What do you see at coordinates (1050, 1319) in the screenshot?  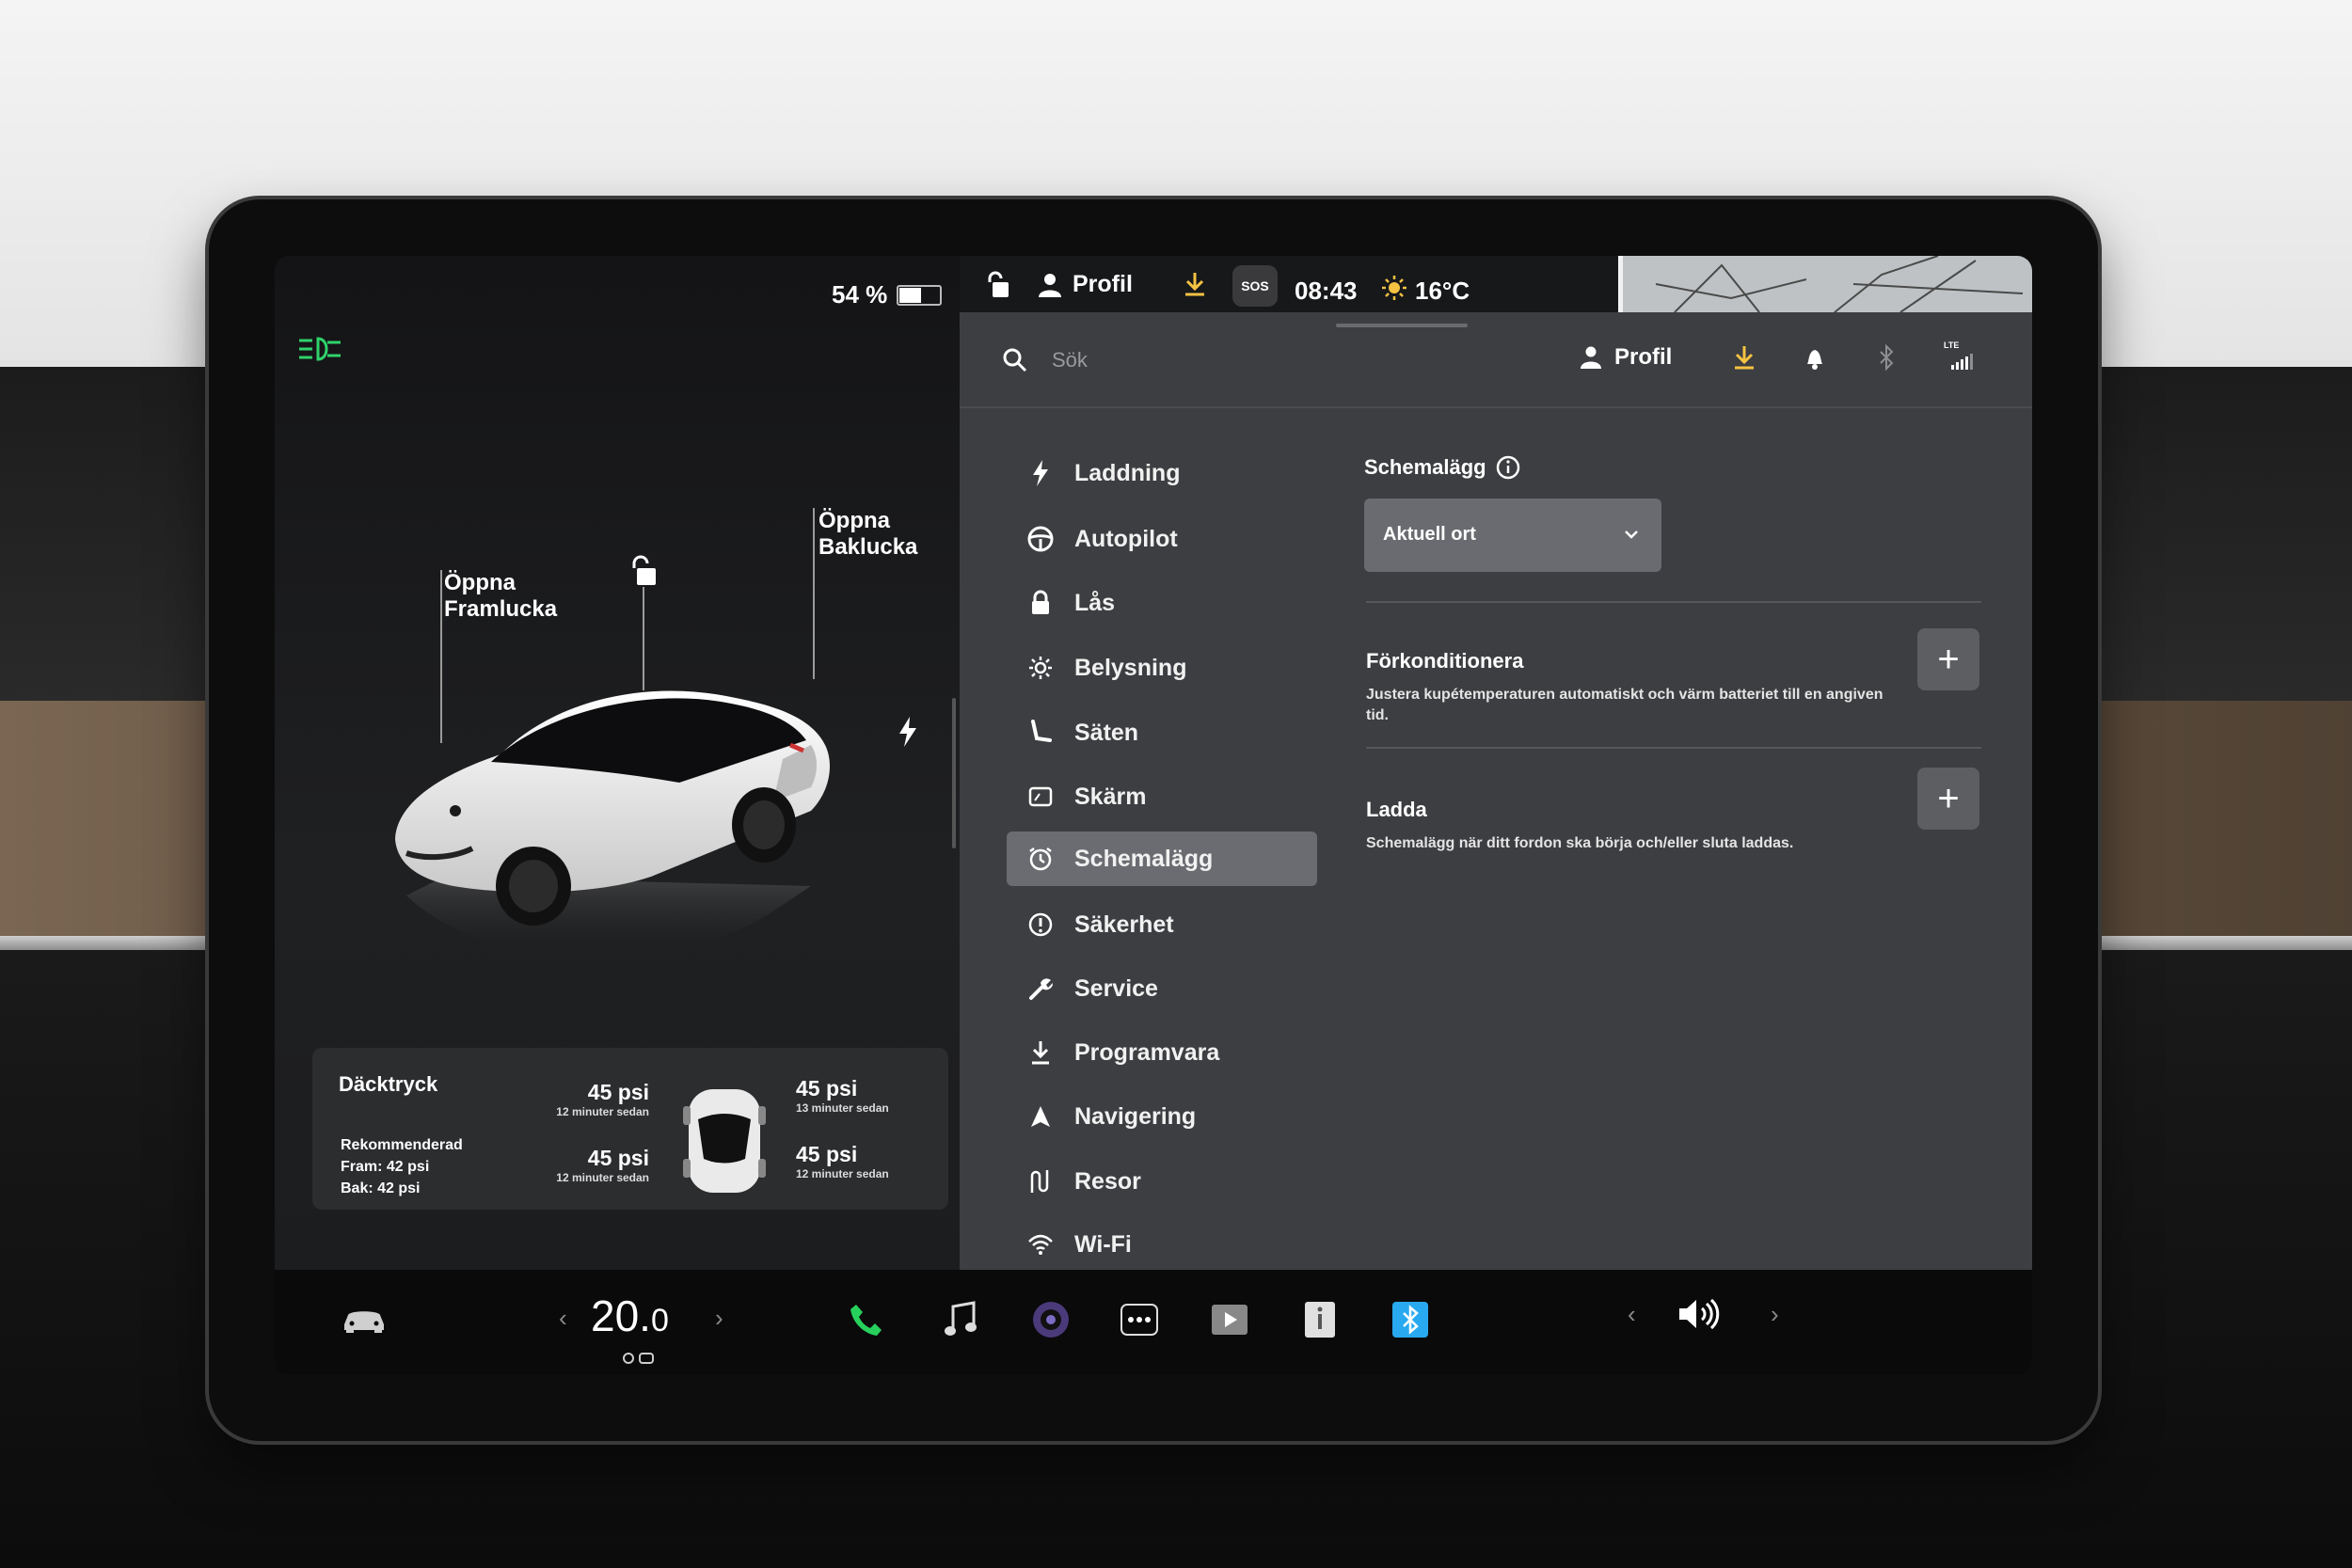 I see `camera-icon` at bounding box center [1050, 1319].